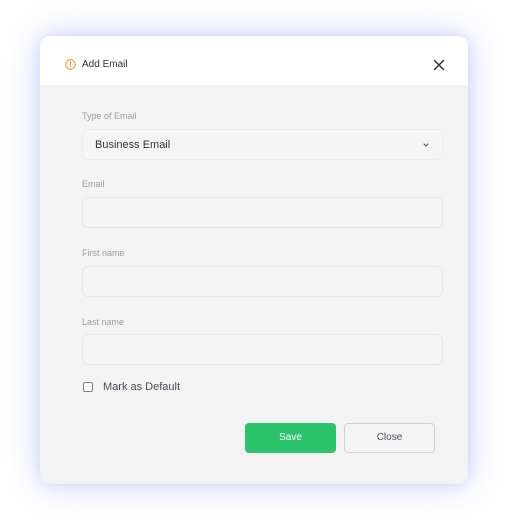 The image size is (508, 528). What do you see at coordinates (93, 184) in the screenshot?
I see `email-label: Email` at bounding box center [93, 184].